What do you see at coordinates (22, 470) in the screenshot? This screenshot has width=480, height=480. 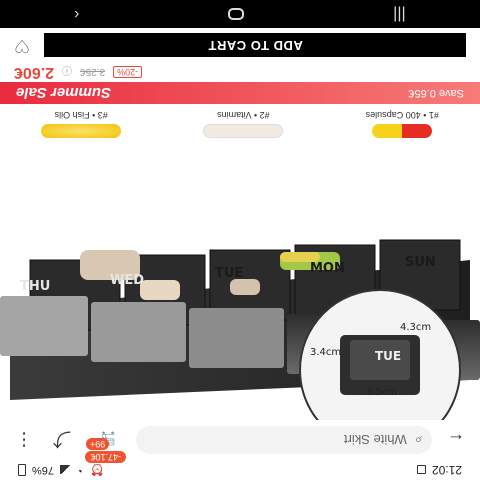 I see `battery-icon` at bounding box center [22, 470].